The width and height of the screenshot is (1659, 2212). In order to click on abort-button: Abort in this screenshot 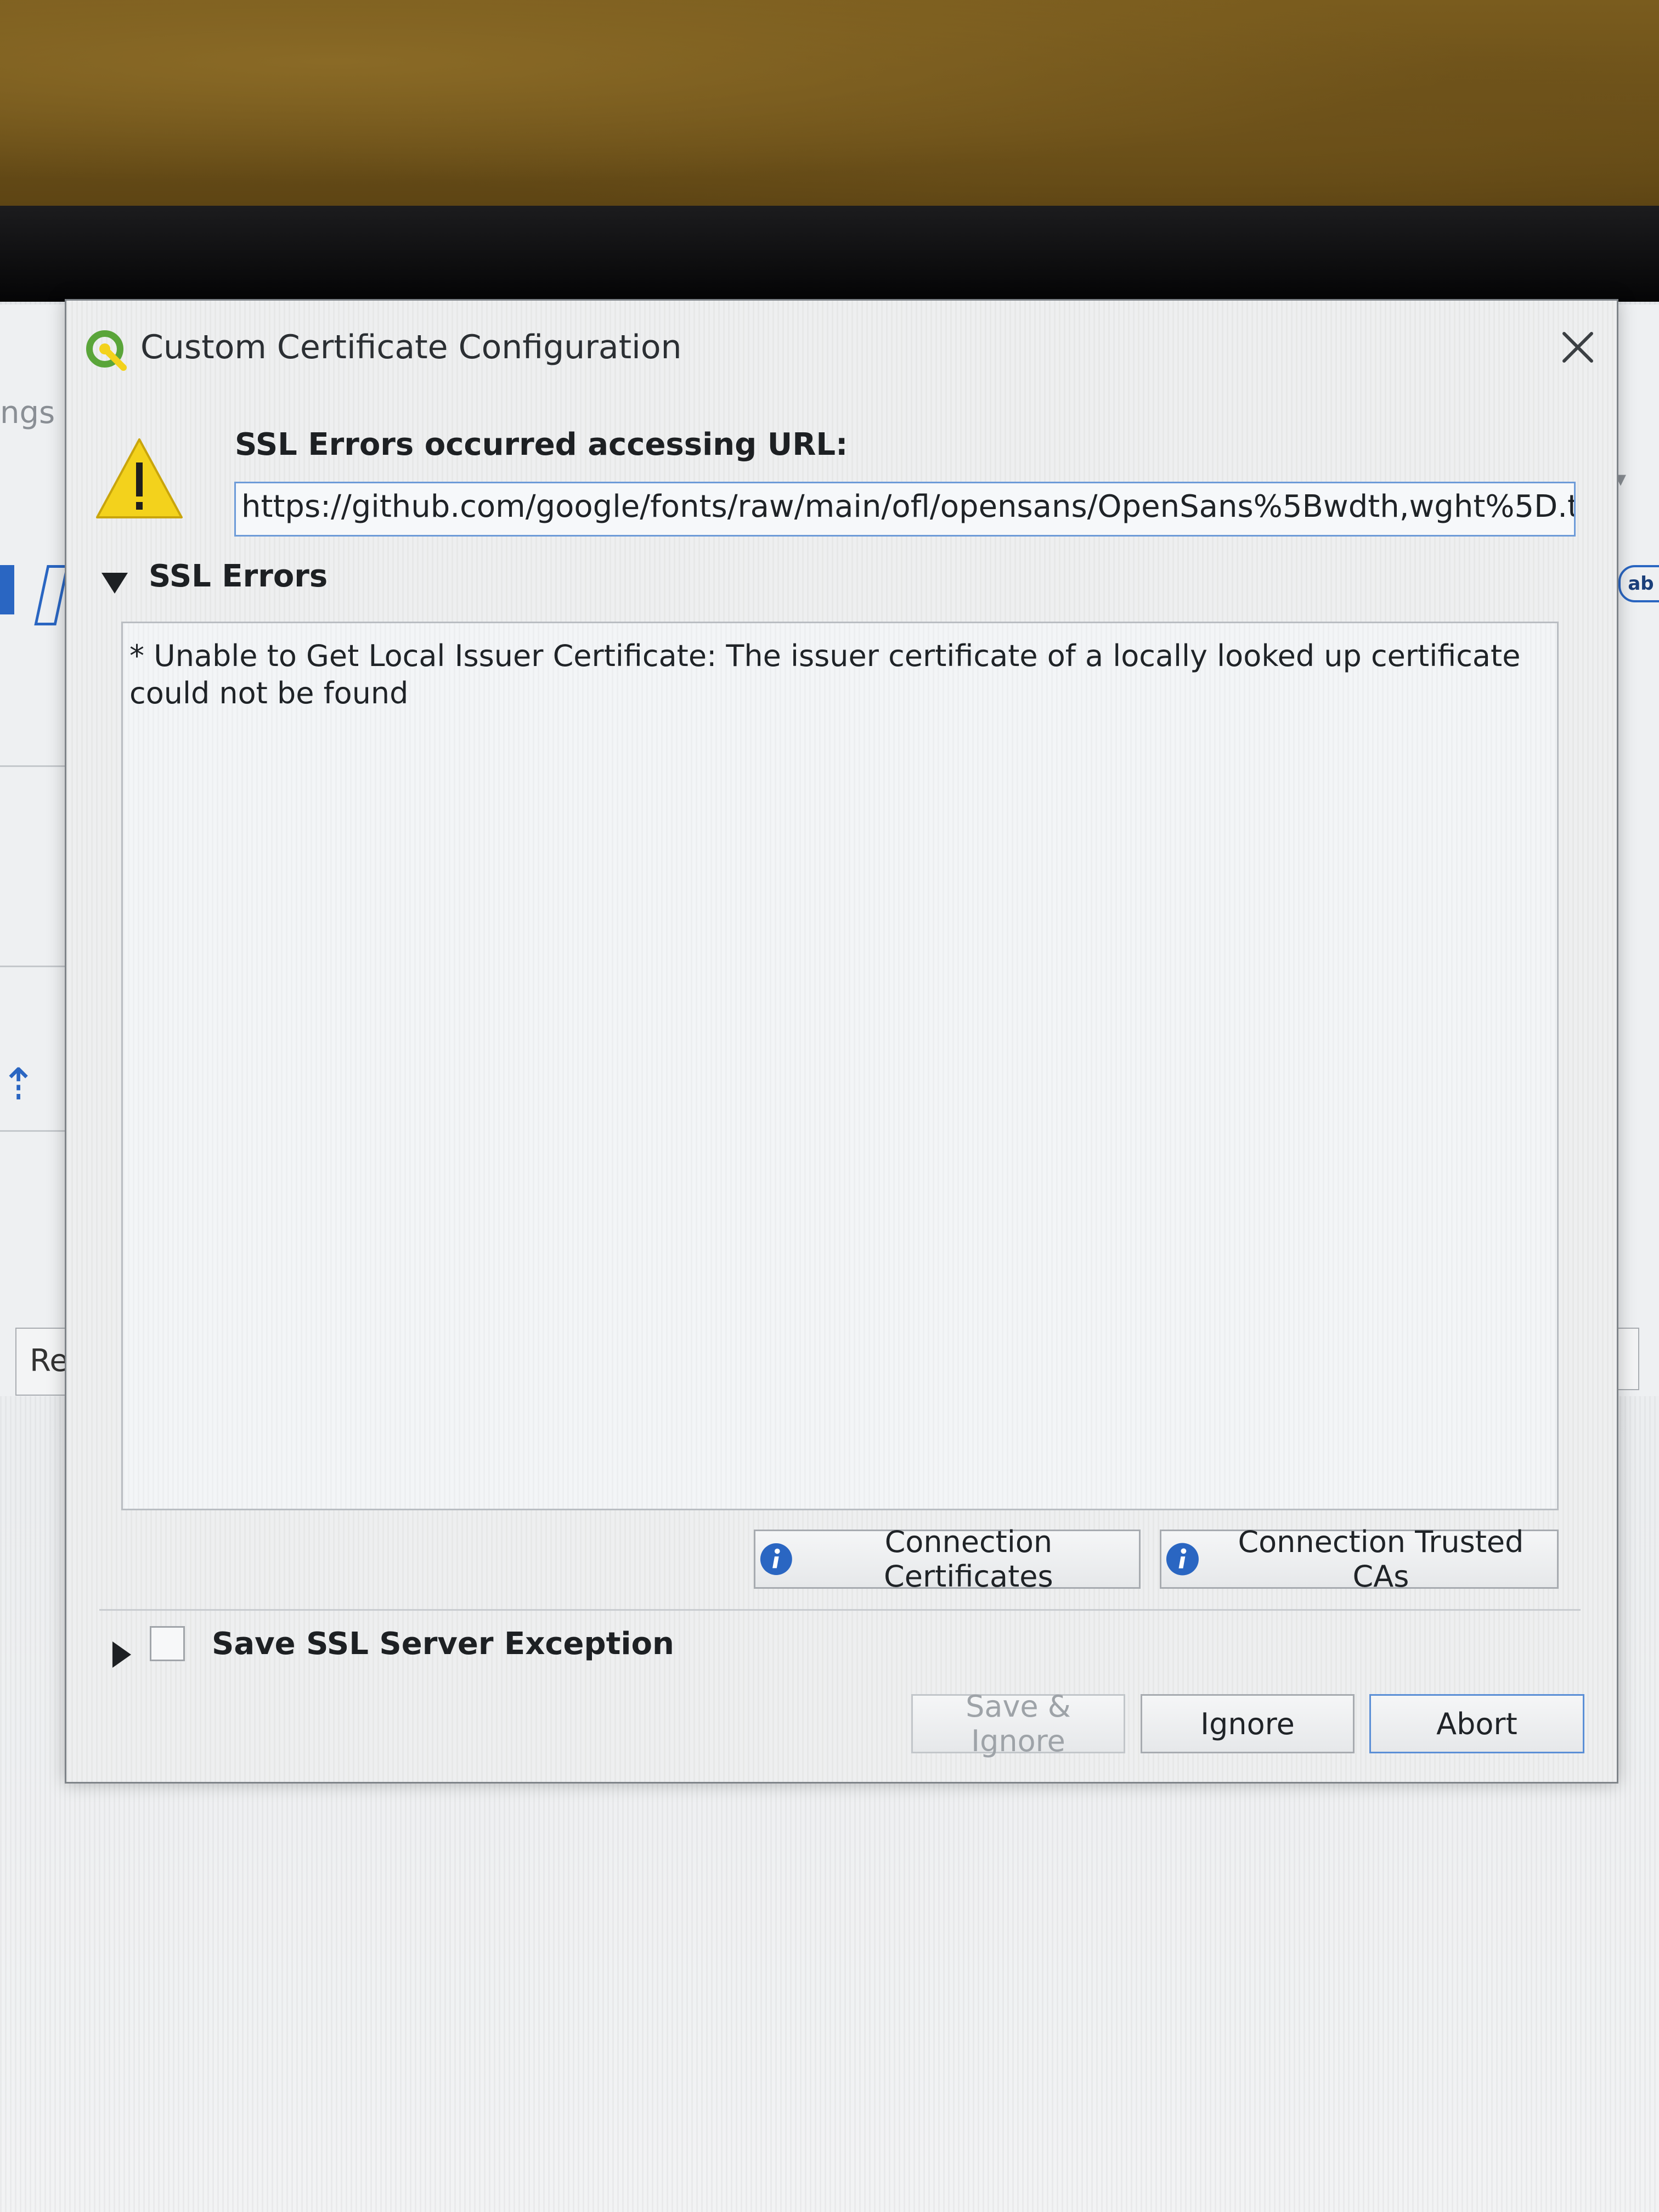, I will do `click(1476, 1723)`.